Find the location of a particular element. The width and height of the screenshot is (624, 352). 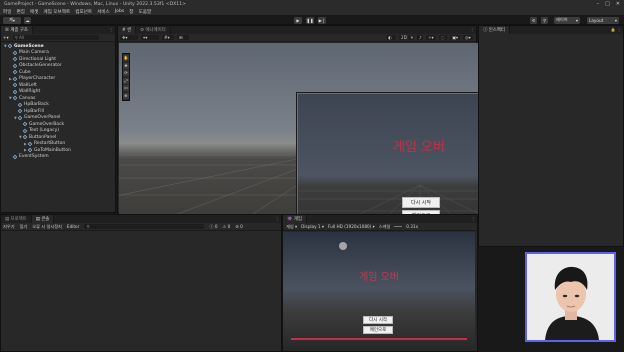

error-pause-button: 오류 시 일시정지 is located at coordinates (47, 227).